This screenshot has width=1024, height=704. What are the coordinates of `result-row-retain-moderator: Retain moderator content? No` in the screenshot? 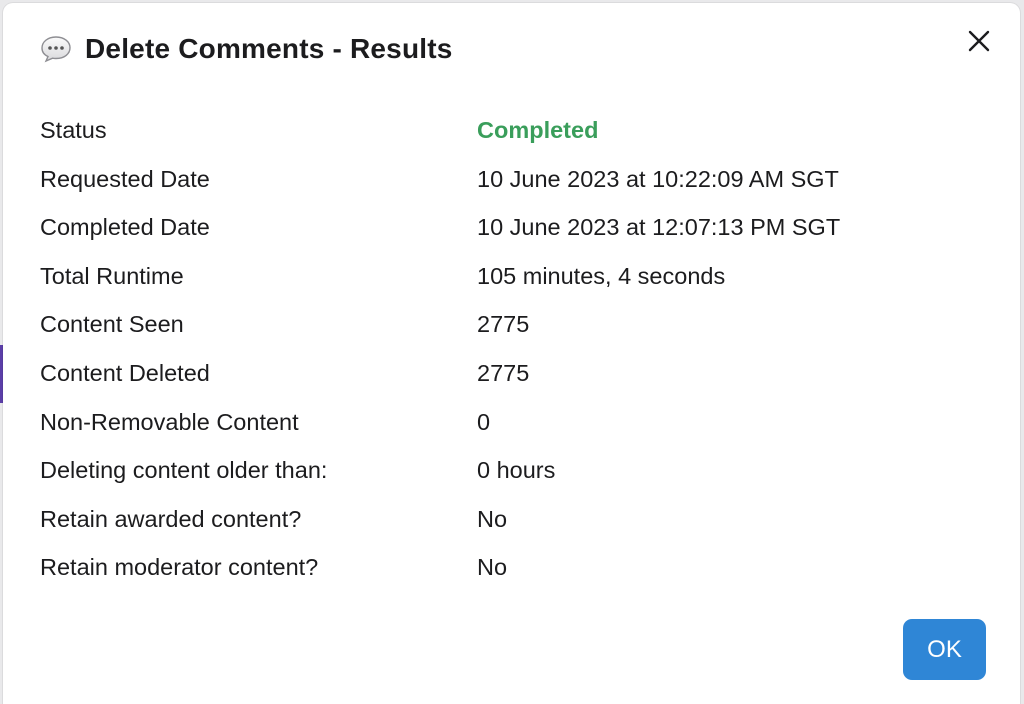 It's located at (515, 570).